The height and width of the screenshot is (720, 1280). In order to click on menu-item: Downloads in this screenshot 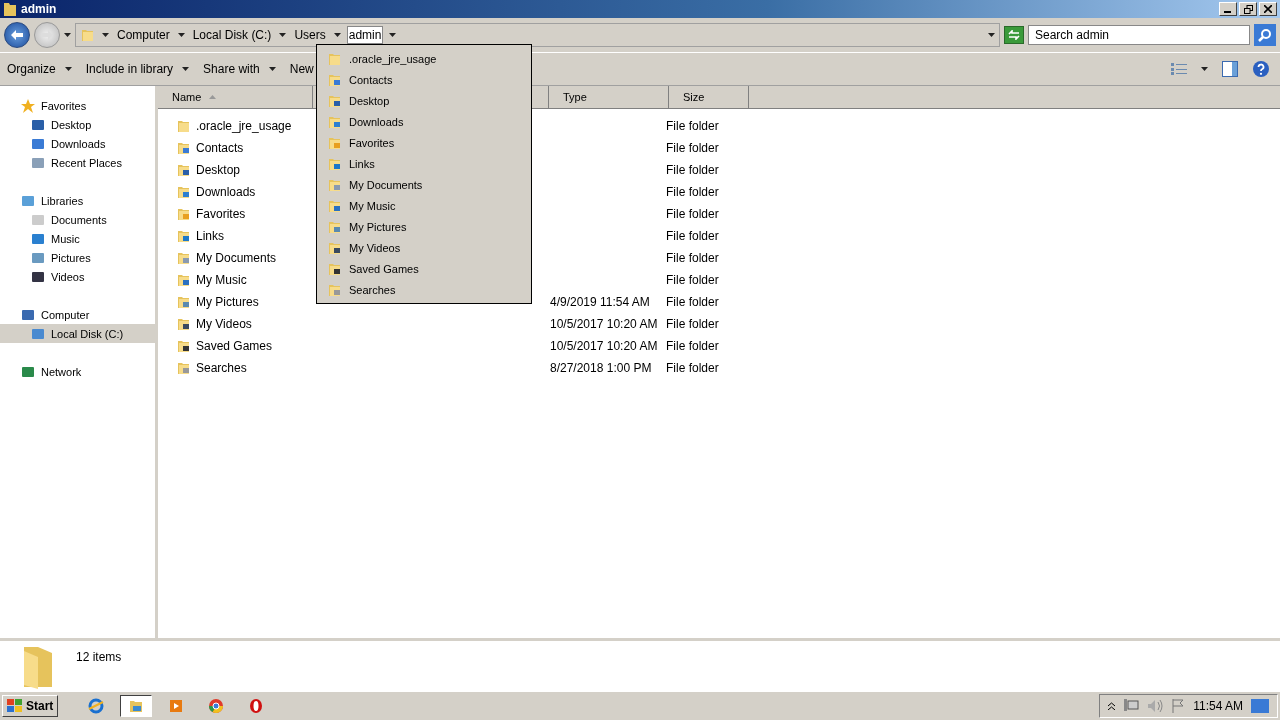, I will do `click(424, 121)`.